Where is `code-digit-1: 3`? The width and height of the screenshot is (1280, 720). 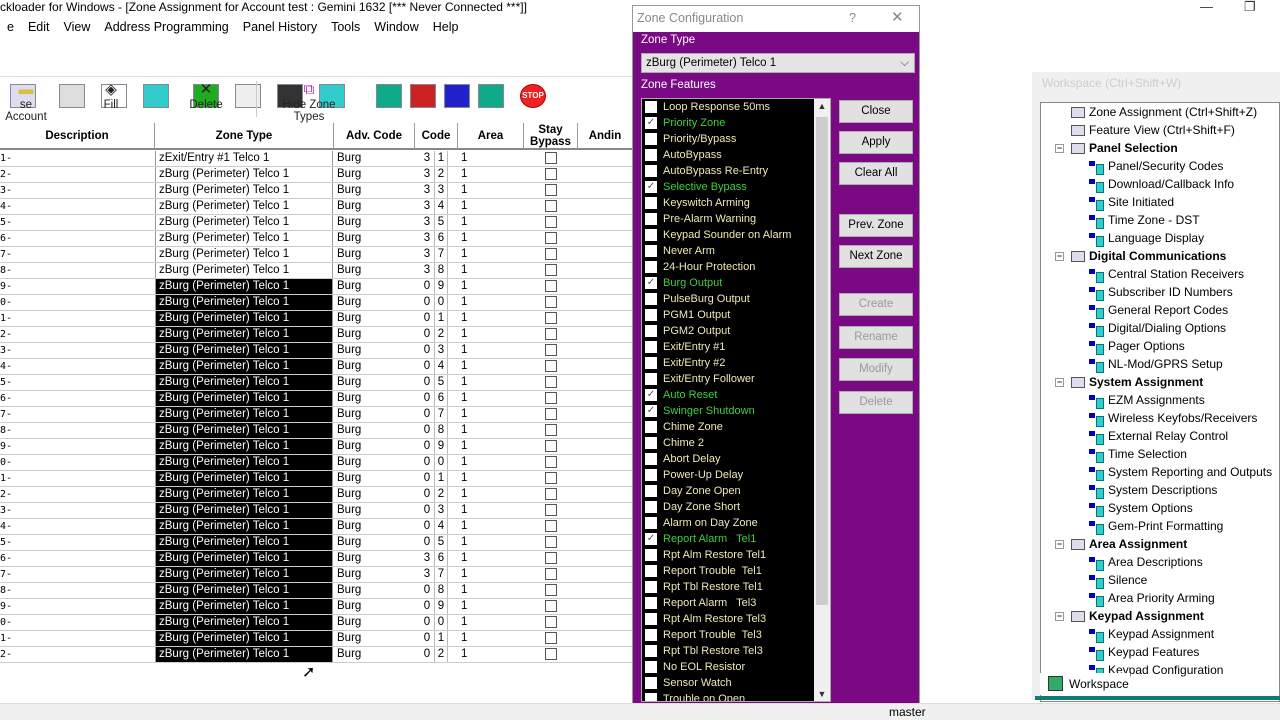 code-digit-1: 3 is located at coordinates (427, 174).